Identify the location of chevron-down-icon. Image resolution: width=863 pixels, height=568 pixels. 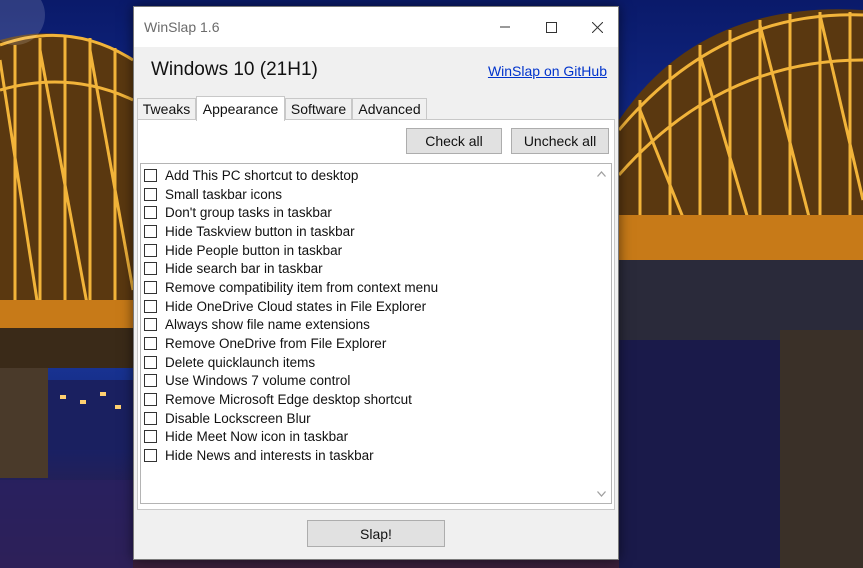
(601, 493).